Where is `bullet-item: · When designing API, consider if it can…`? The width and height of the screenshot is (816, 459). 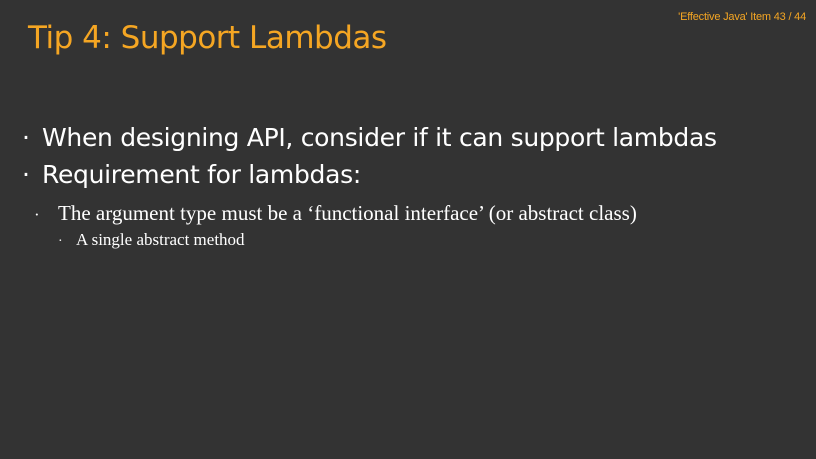 bullet-item: · When designing API, consider if it can… is located at coordinates (369, 141).